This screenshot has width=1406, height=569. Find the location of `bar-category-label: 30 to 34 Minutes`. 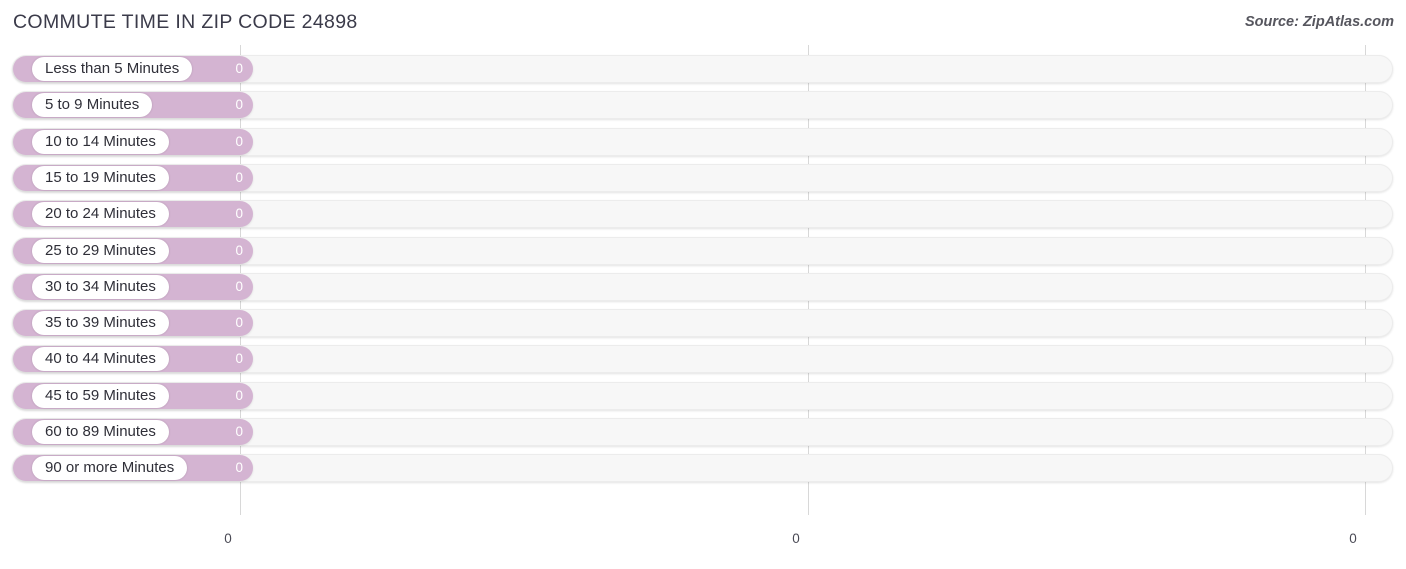

bar-category-label: 30 to 34 Minutes is located at coordinates (100, 286).